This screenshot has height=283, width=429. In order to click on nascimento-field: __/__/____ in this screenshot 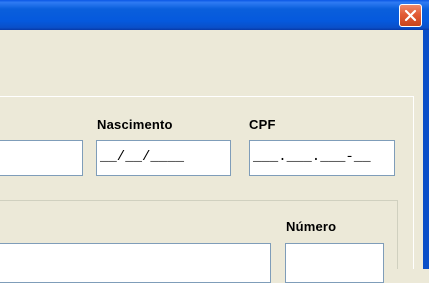, I will do `click(163, 158)`.